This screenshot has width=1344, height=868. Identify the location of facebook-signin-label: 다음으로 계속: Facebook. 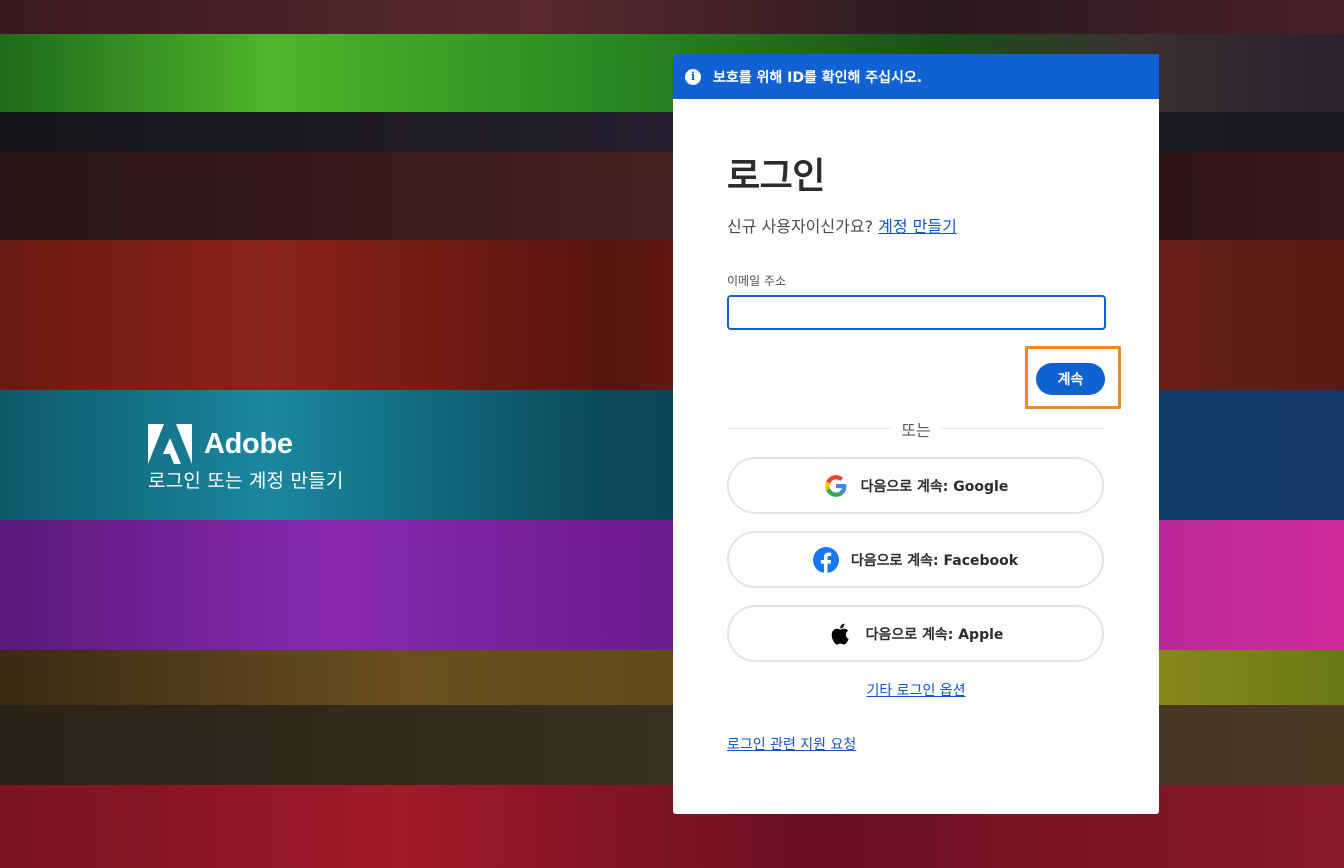
(934, 560).